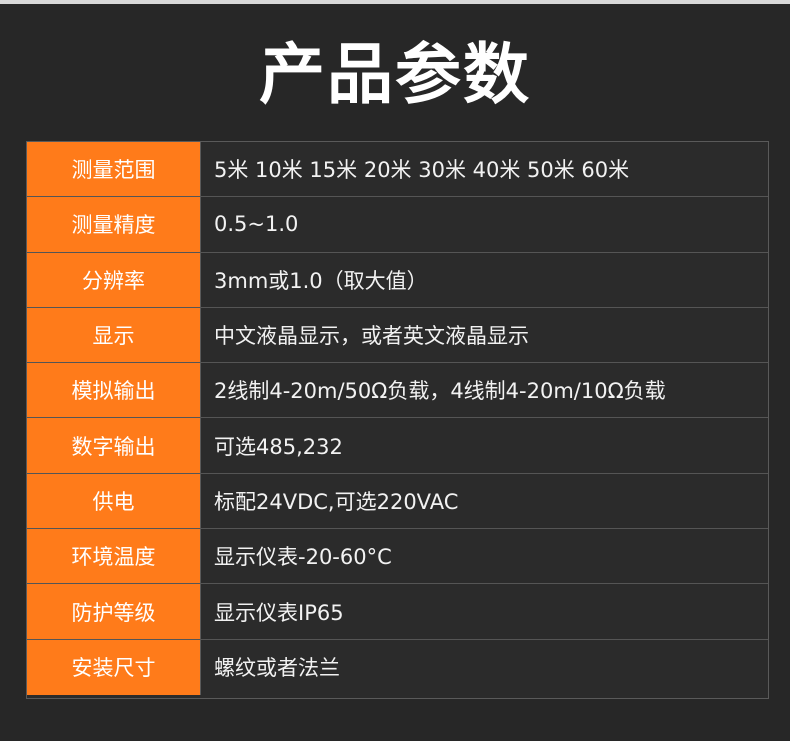 This screenshot has width=790, height=741. Describe the element at coordinates (114, 611) in the screenshot. I see `spec-label: 防护等级` at that location.